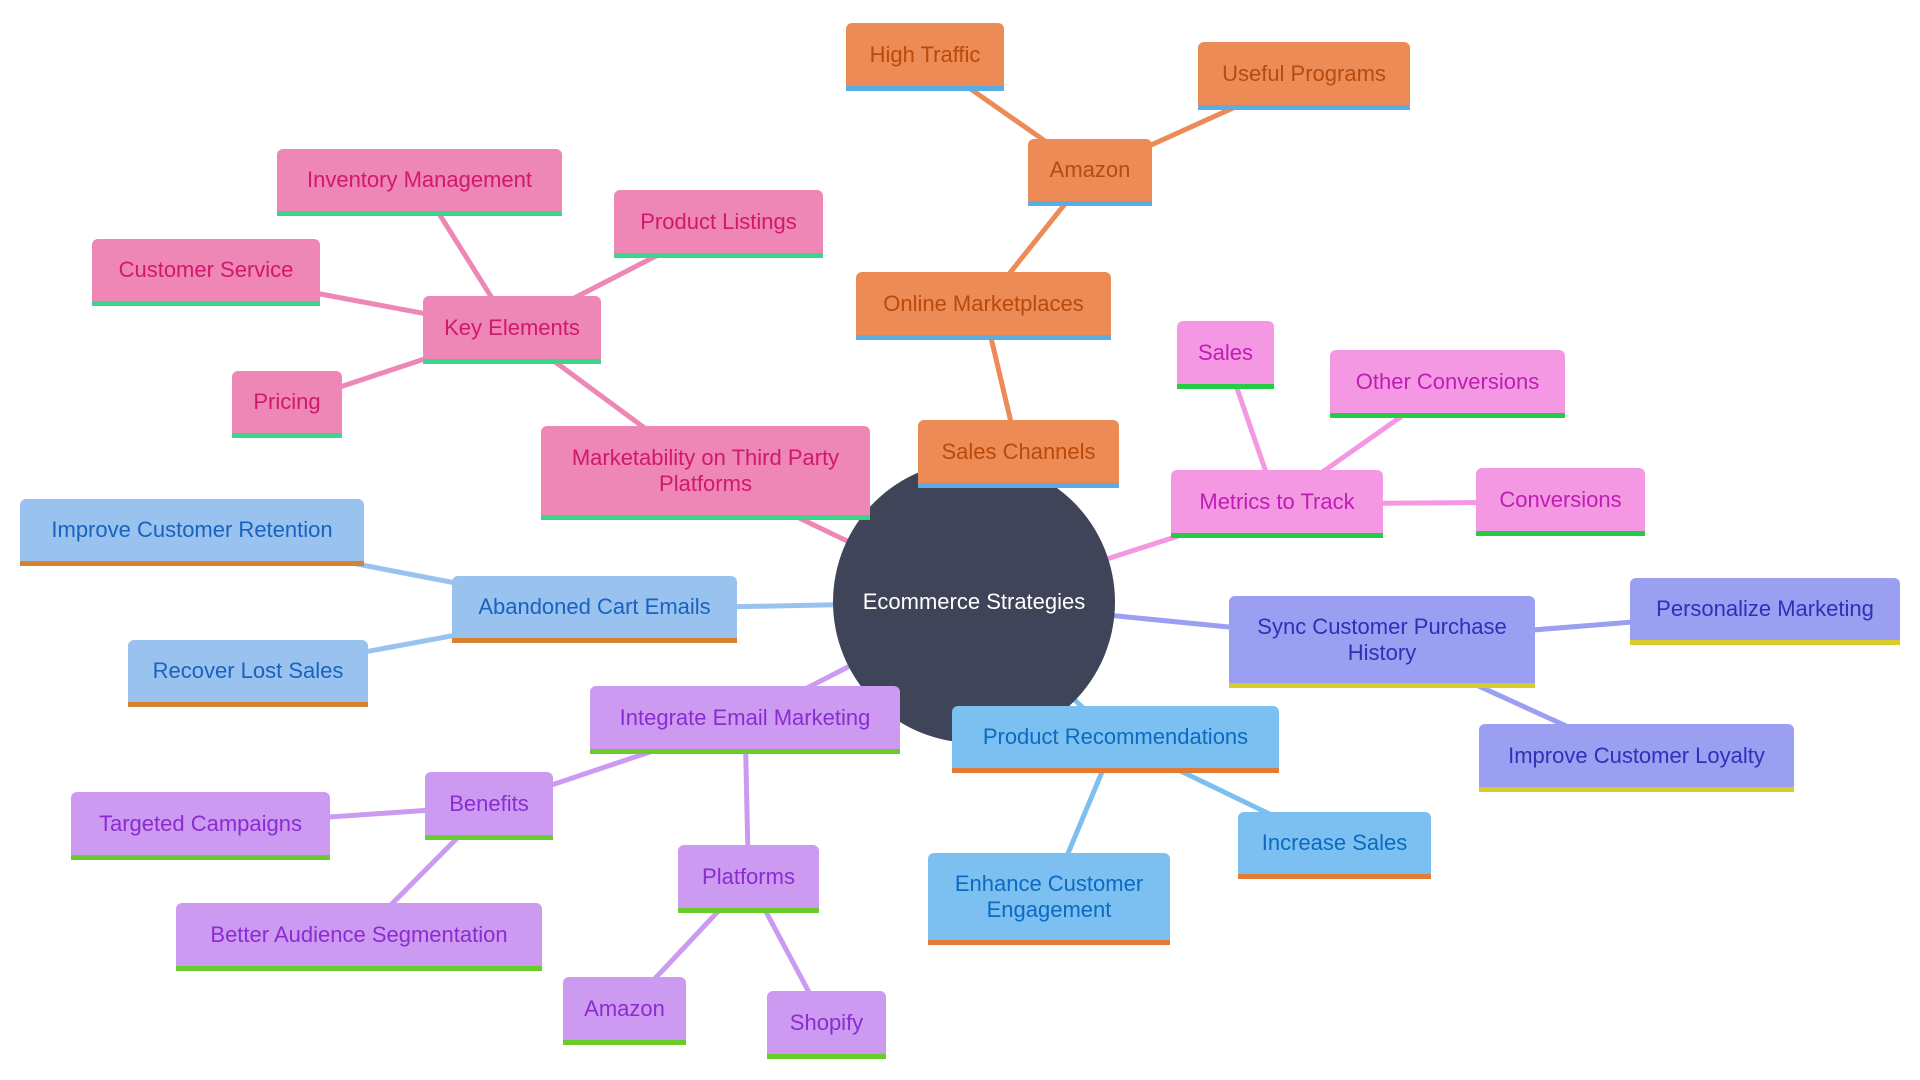 The image size is (1920, 1080). What do you see at coordinates (983, 303) in the screenshot?
I see `node-label: Online Marketplaces` at bounding box center [983, 303].